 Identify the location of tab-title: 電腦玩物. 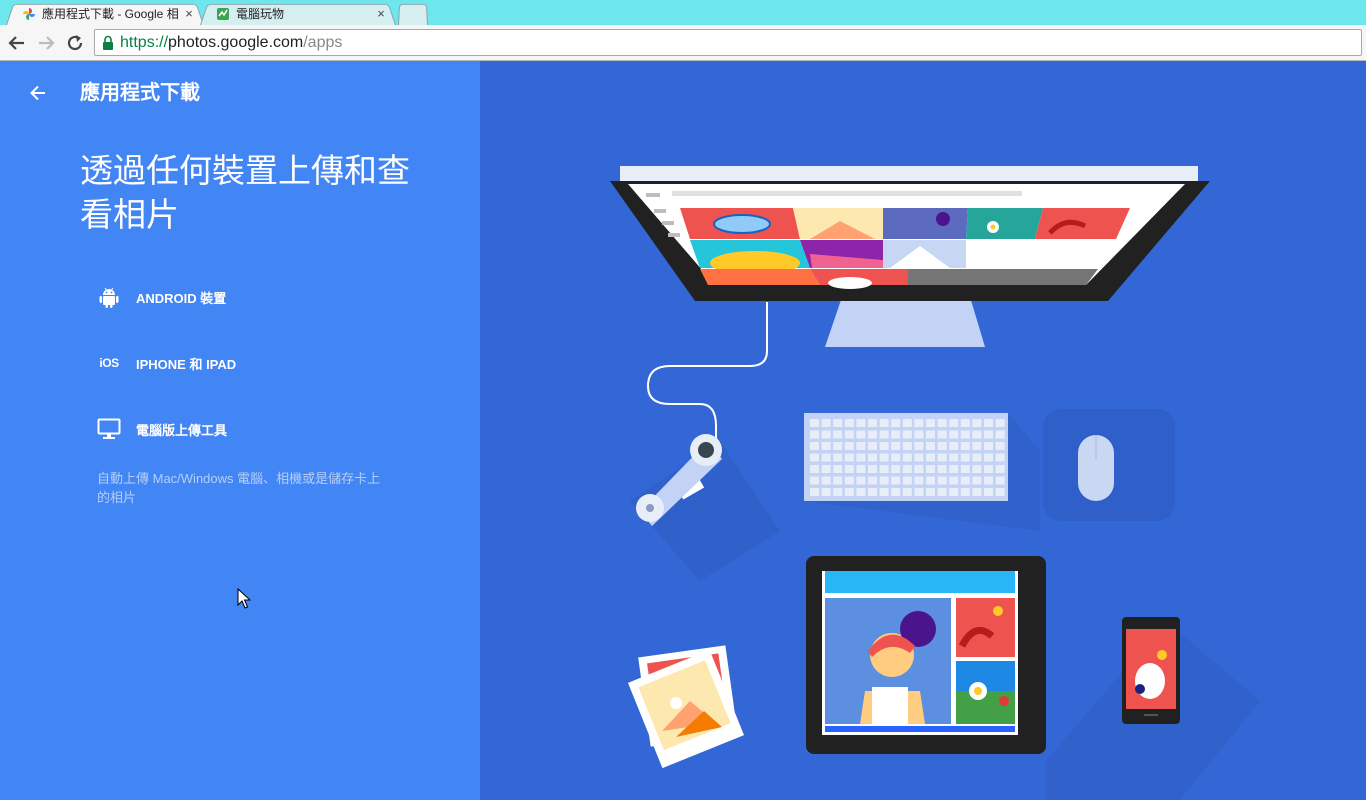
(260, 14).